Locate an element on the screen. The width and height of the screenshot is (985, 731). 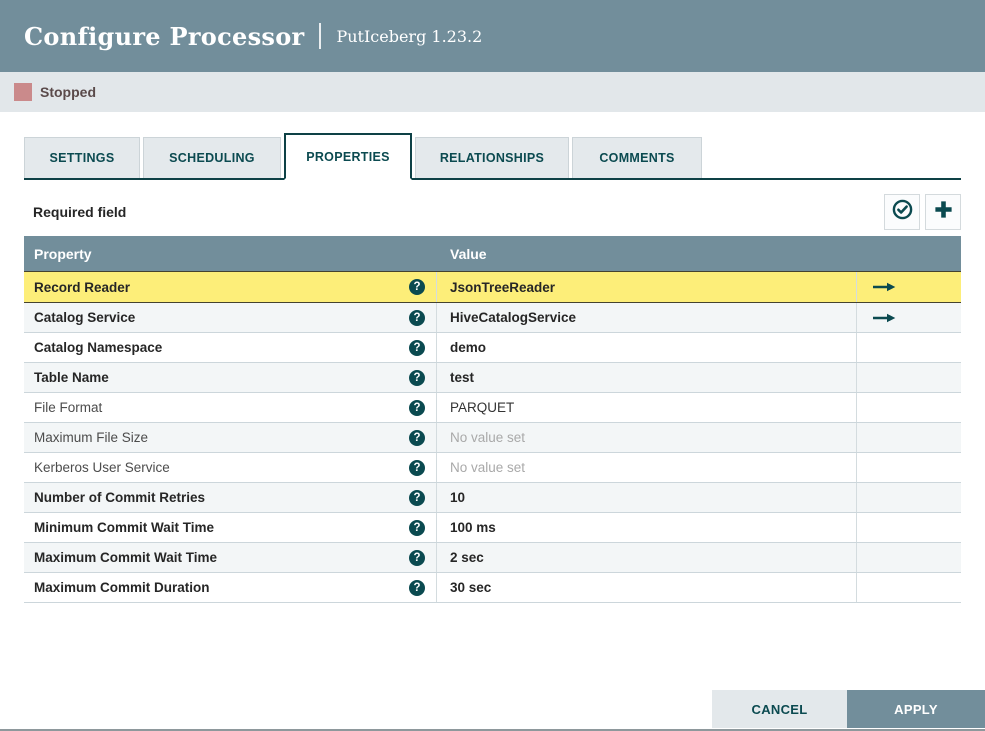
add-property-button is located at coordinates (943, 212).